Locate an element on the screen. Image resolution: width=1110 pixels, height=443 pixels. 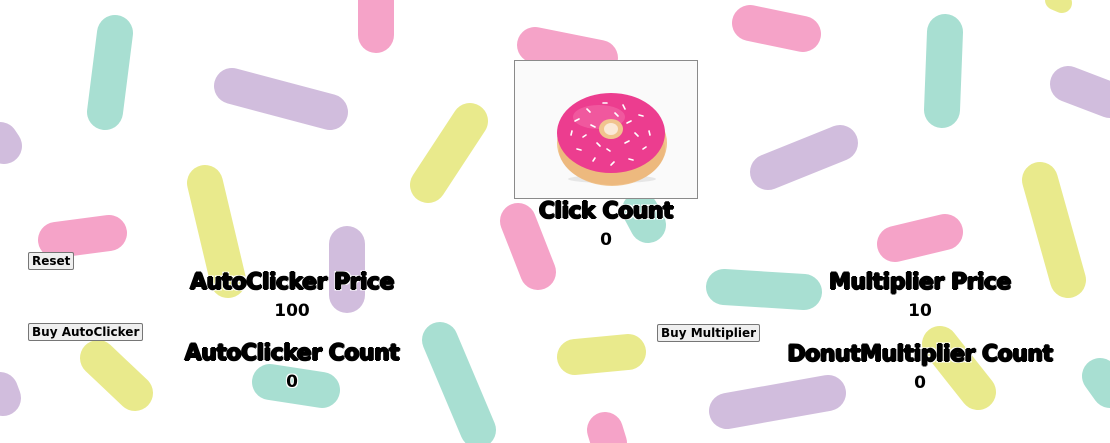
donut-multiplier-count-label: DonutMultiplier Count is located at coordinates (920, 354).